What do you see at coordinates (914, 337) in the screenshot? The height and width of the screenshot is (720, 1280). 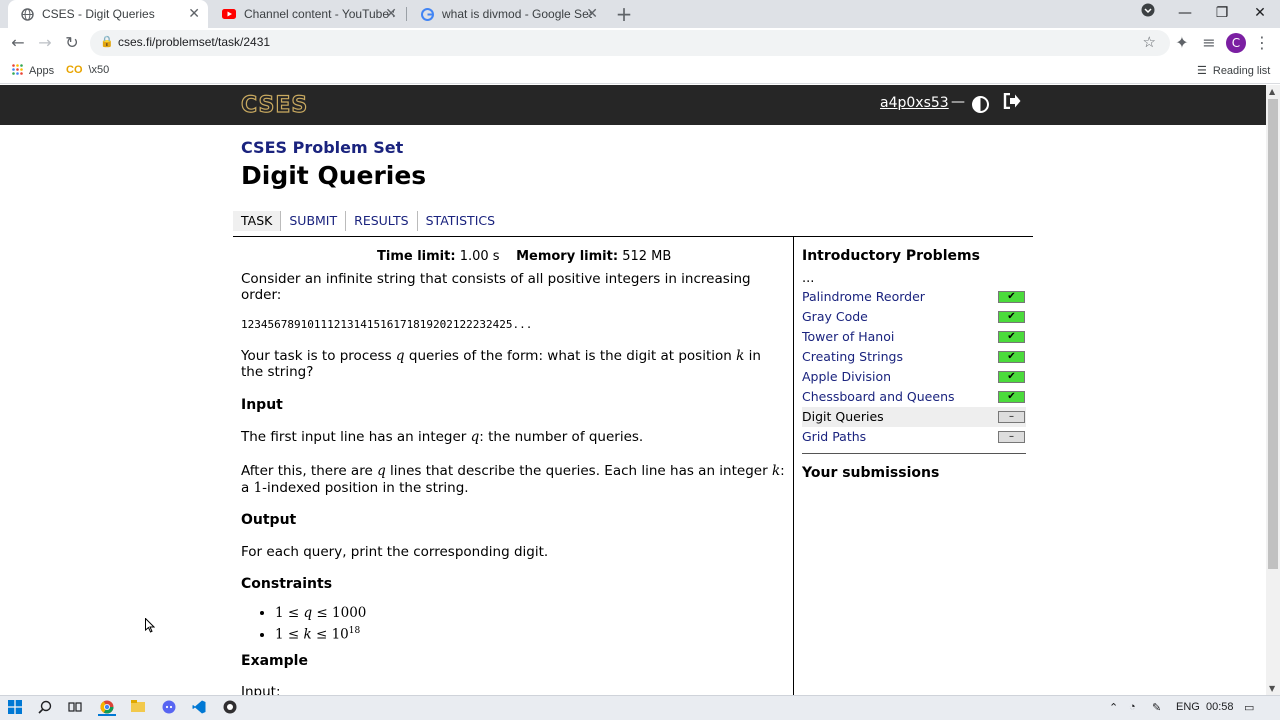 I see `sidebar-item-tower-of-hanoi: Tower of Hanoi ✔` at bounding box center [914, 337].